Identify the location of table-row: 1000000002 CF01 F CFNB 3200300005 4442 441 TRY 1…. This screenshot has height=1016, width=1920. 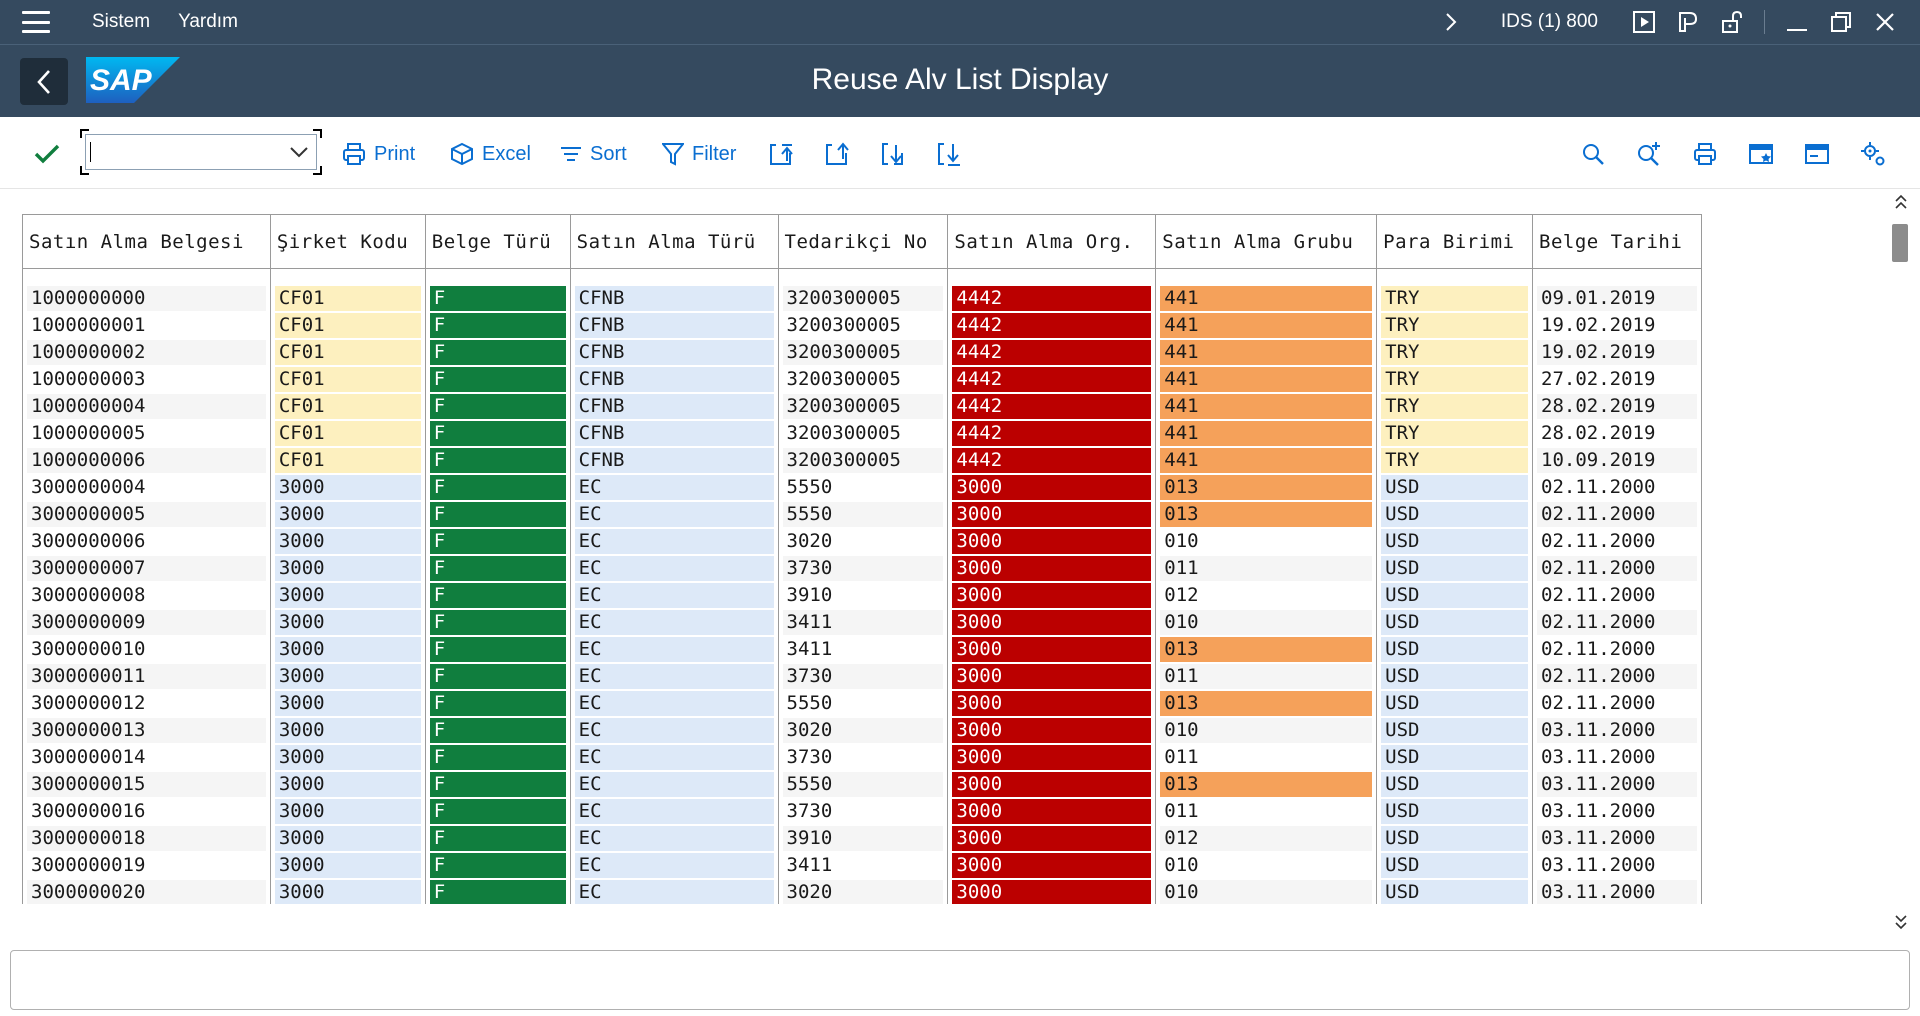
(862, 352).